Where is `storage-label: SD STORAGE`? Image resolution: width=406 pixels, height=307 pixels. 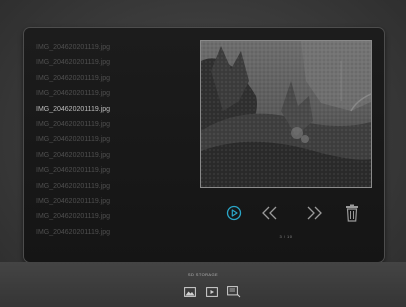
storage-label: SD STORAGE is located at coordinates (203, 274).